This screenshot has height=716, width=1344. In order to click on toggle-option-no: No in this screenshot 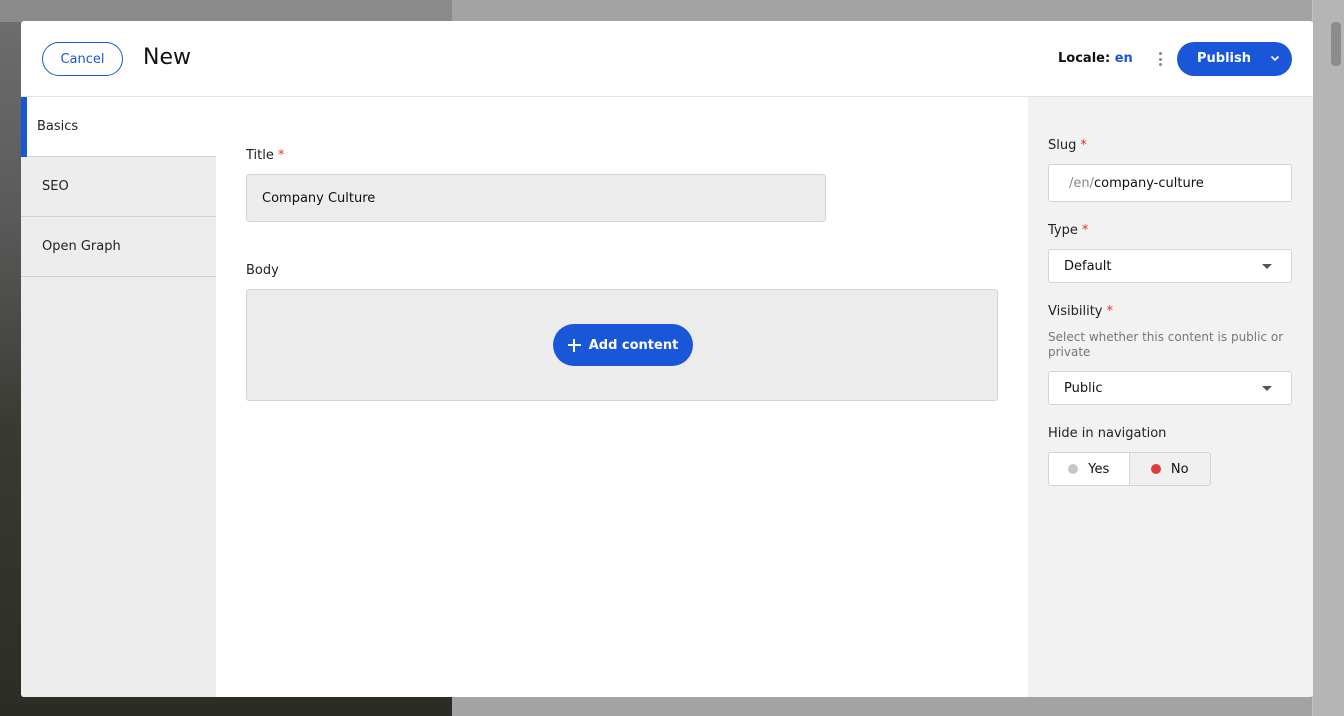, I will do `click(1169, 469)`.